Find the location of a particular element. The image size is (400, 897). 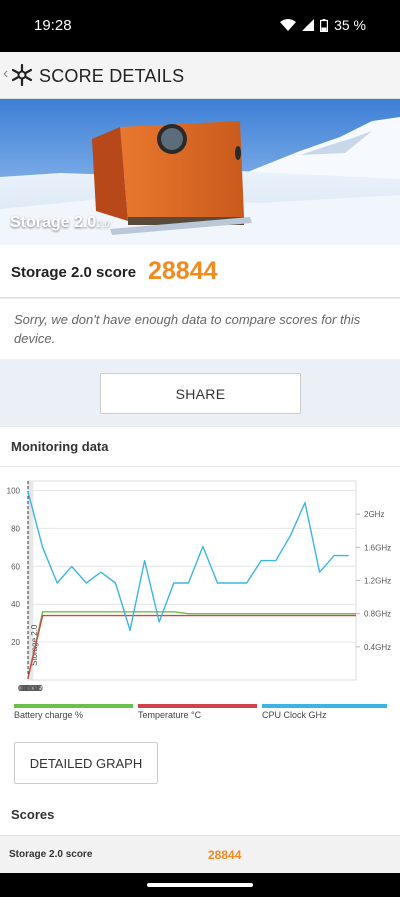

legend-cpu-swatch is located at coordinates (324, 706).